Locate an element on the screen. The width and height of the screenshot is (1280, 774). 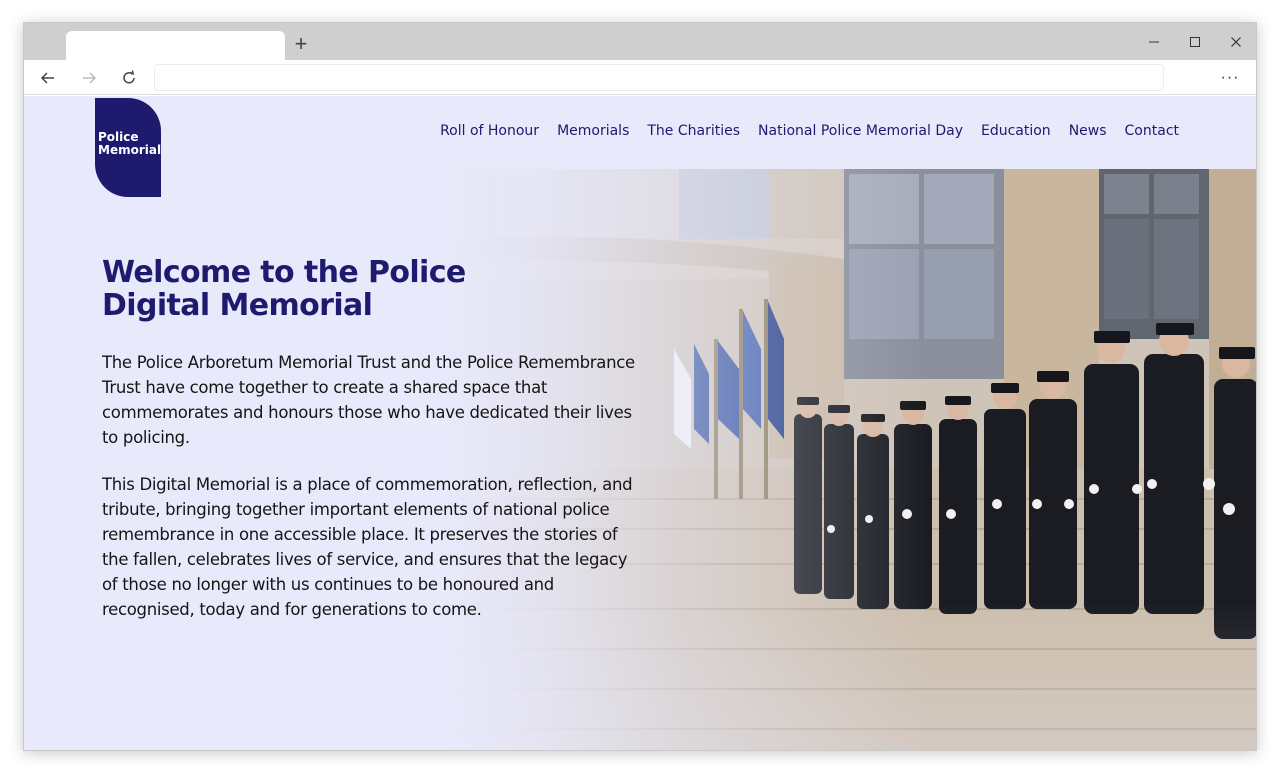
more-dots-icon: ··· is located at coordinates (1230, 77).